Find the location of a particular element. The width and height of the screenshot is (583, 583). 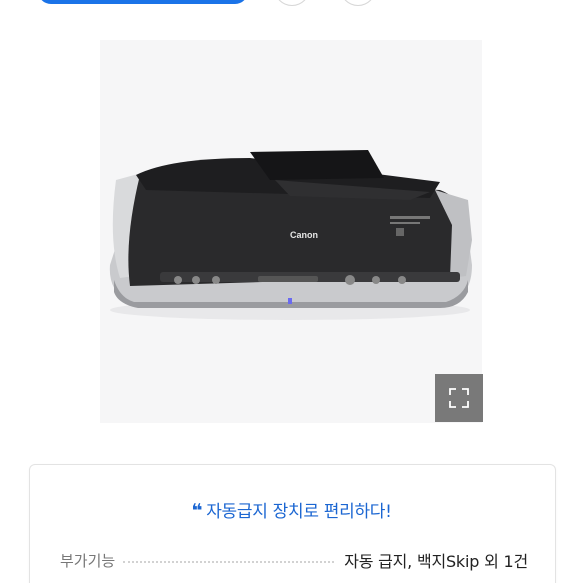

expand-icon is located at coordinates (459, 398).